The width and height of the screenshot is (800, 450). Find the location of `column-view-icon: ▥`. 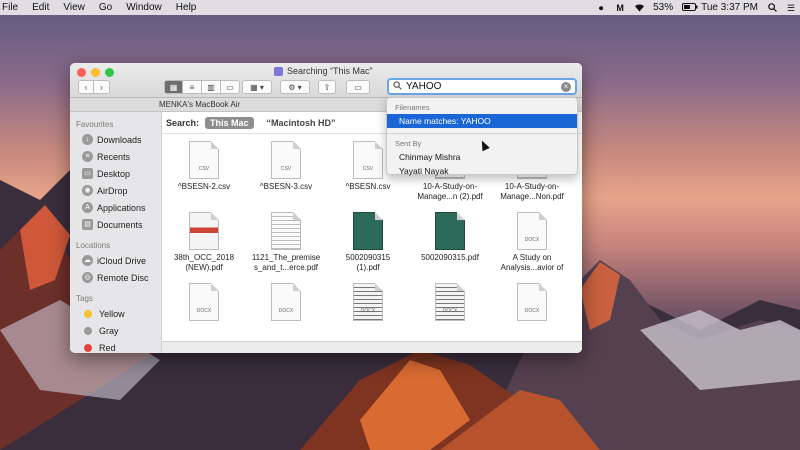

column-view-icon: ▥ is located at coordinates (211, 87).